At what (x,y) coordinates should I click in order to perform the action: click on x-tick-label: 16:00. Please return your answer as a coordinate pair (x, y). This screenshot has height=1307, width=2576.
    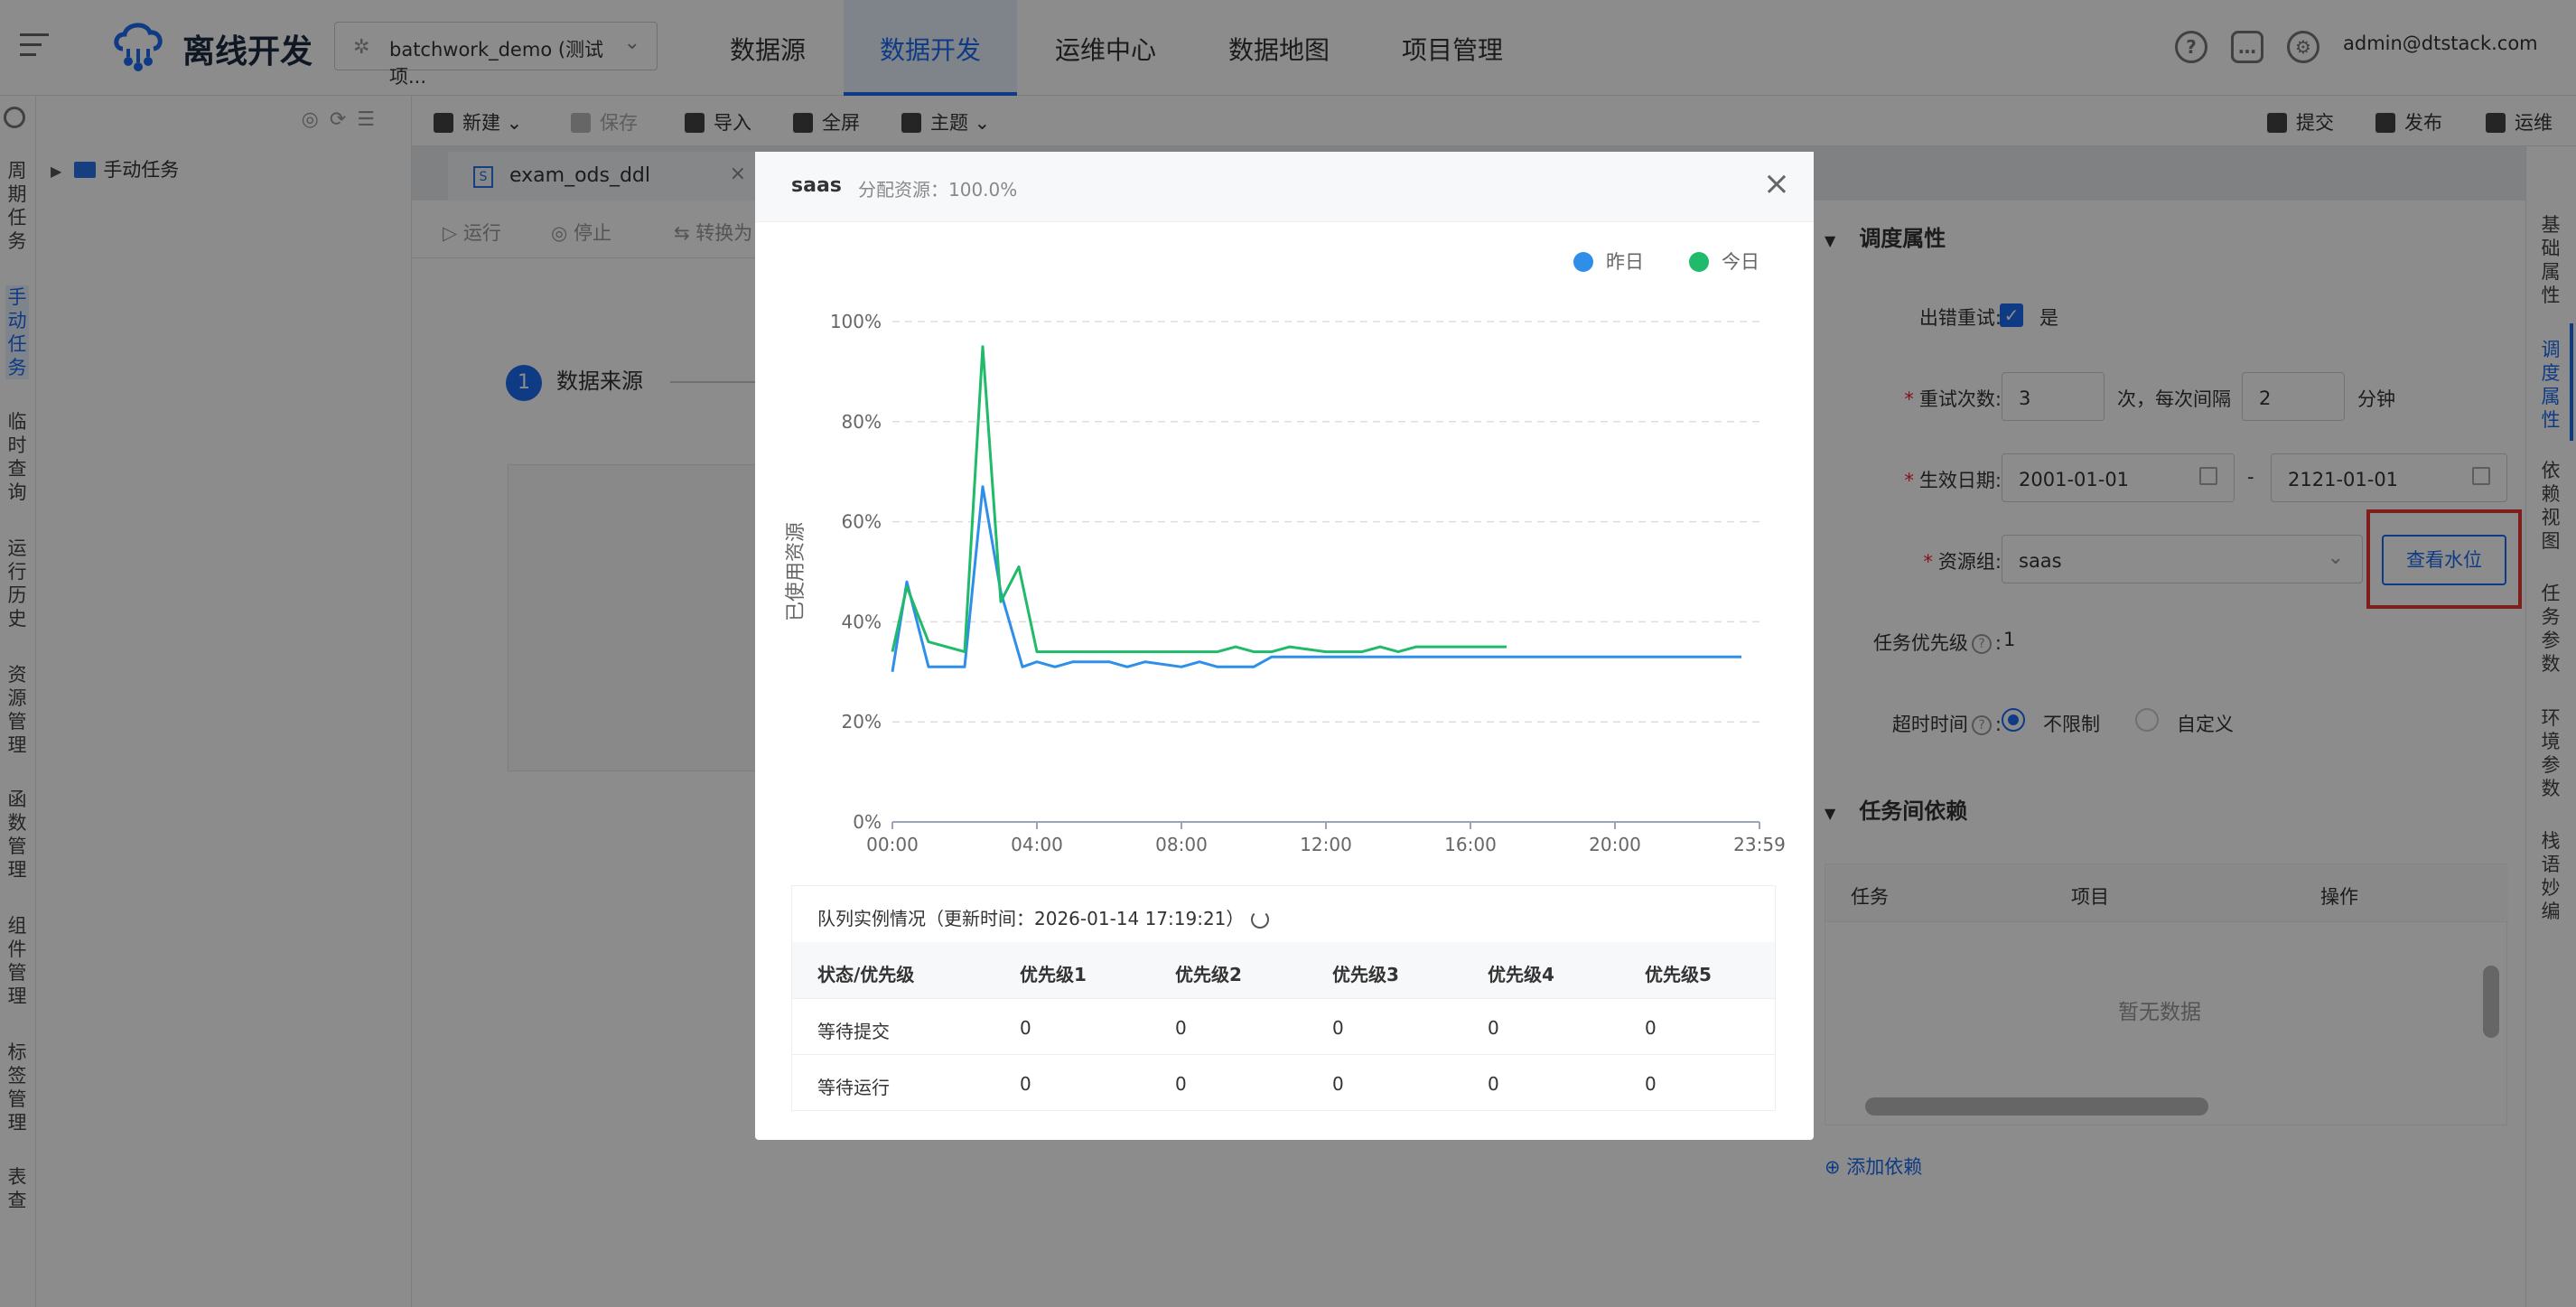
    Looking at the image, I should click on (1470, 844).